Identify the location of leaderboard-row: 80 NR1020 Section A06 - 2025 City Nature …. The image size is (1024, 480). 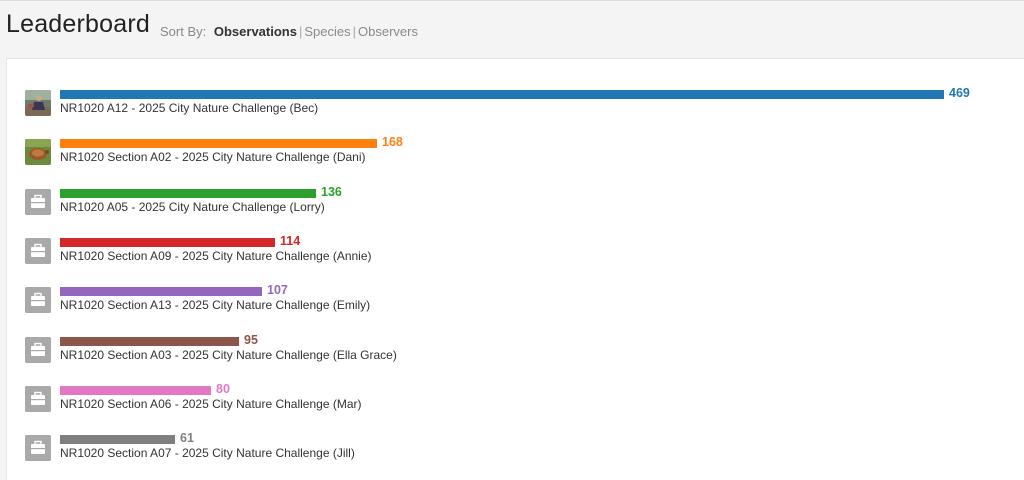
(507, 397).